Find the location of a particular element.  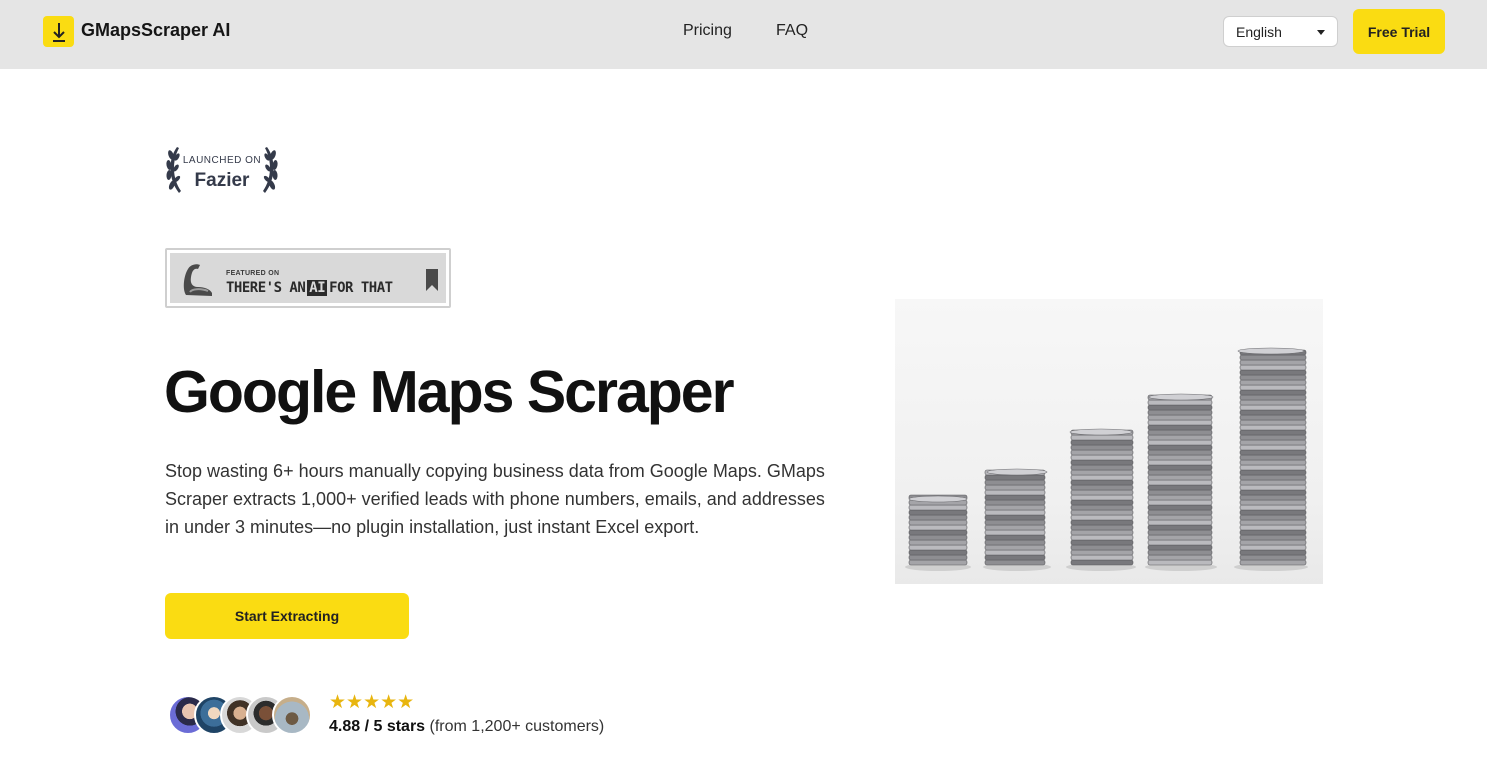

rating-customers: (from 1,200+ customers) is located at coordinates (517, 726).